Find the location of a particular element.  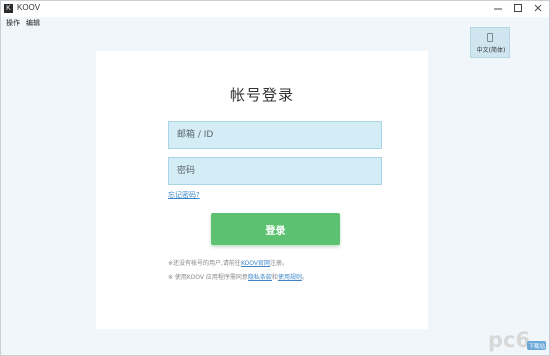

close-icon is located at coordinates (538, 8).